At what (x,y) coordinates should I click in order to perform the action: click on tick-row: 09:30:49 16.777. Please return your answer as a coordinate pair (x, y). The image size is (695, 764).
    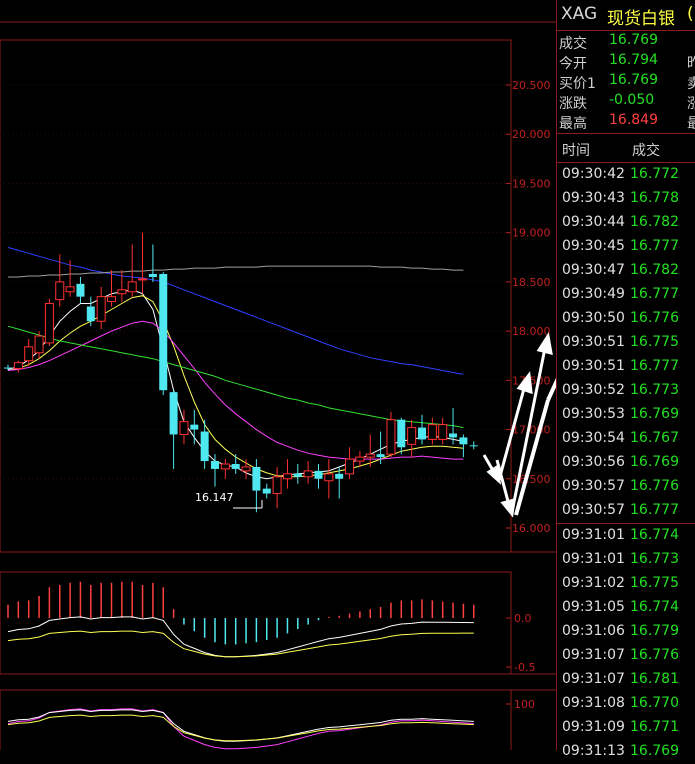
    Looking at the image, I should click on (626, 295).